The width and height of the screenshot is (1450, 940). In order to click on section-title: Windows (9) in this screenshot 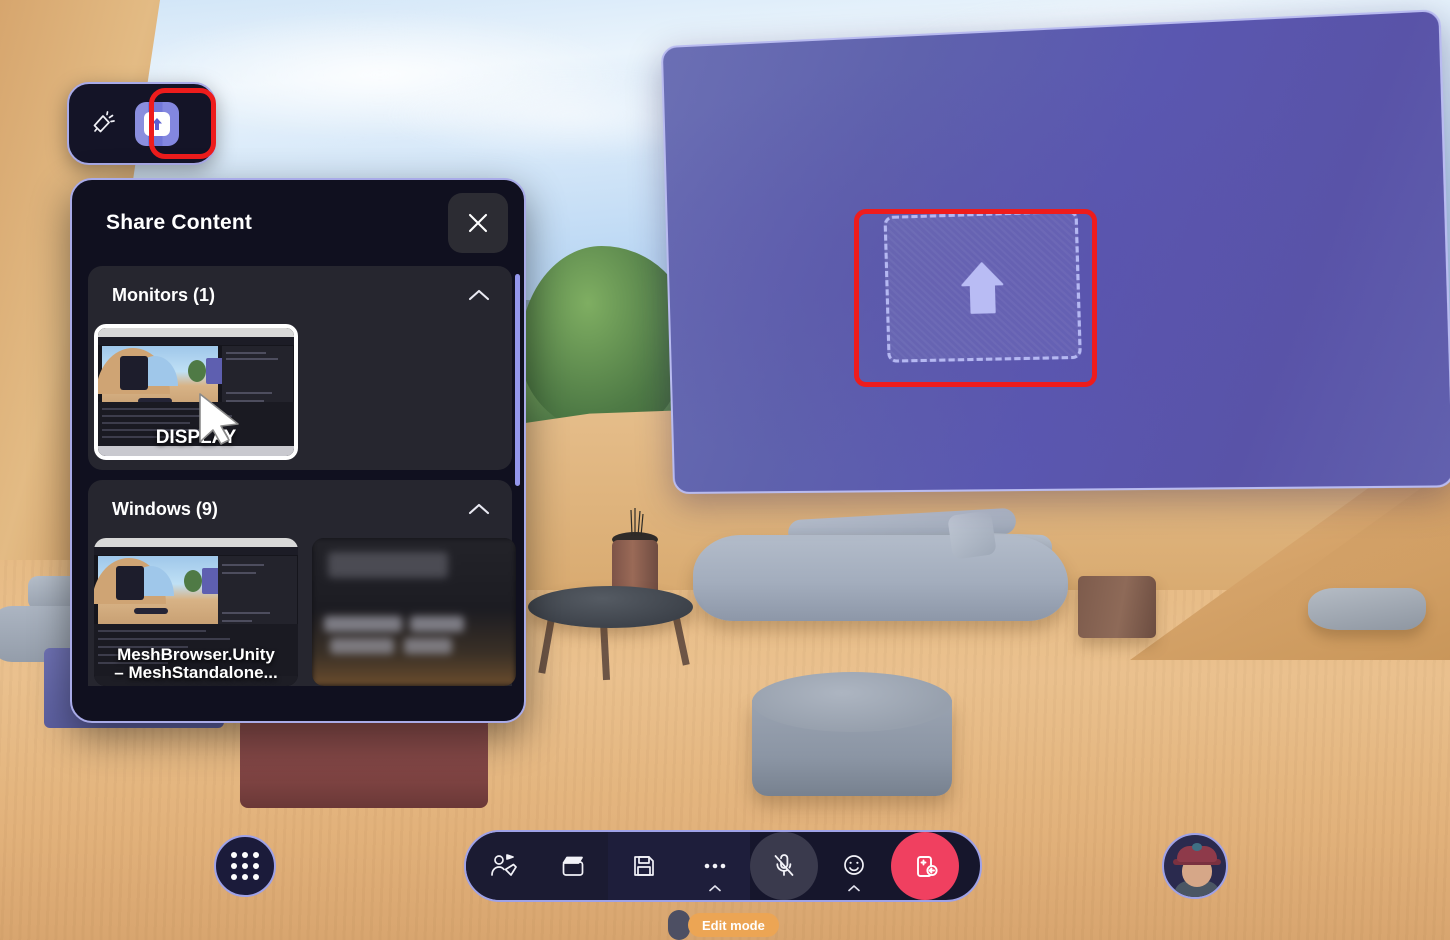, I will do `click(165, 508)`.